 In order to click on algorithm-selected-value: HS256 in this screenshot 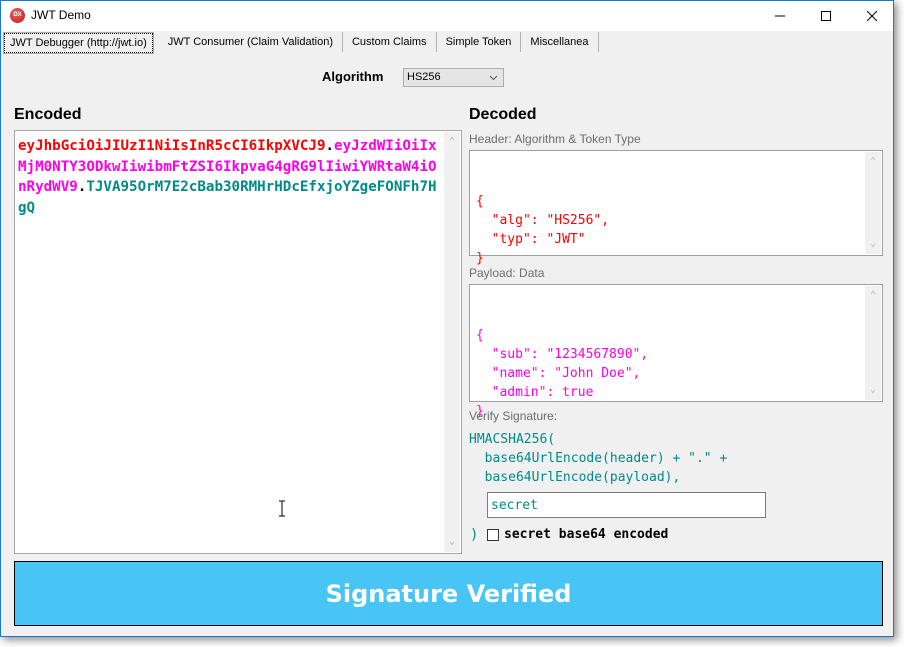, I will do `click(424, 77)`.